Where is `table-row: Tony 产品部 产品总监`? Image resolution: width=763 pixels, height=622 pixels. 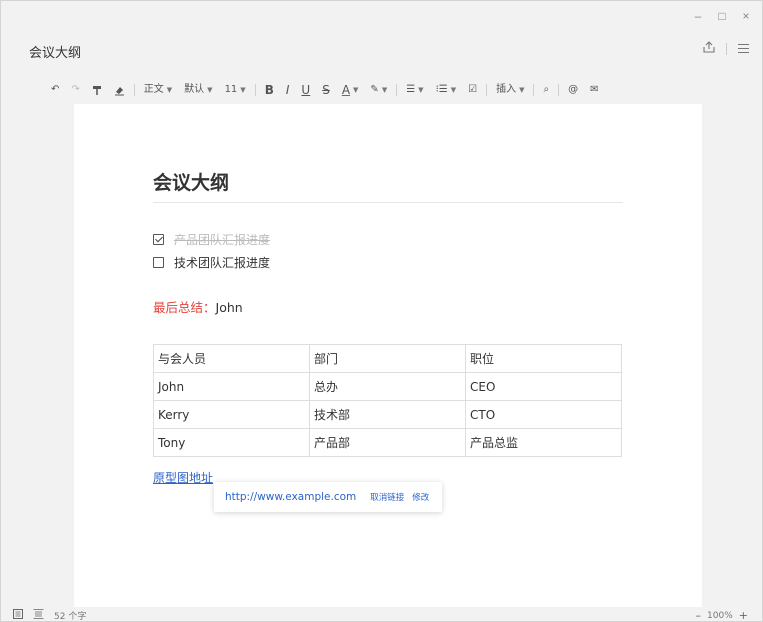
table-row: Tony 产品部 产品总监 is located at coordinates (387, 442).